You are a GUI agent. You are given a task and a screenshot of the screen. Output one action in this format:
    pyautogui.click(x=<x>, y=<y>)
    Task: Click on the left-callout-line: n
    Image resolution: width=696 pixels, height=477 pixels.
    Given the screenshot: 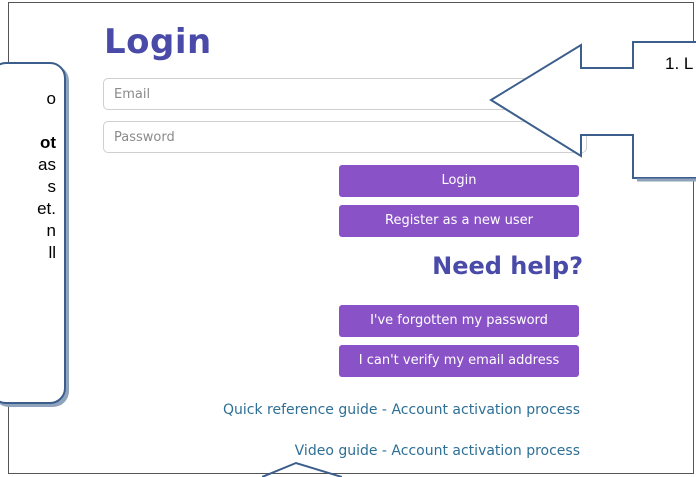 What is the action you would take?
    pyautogui.click(x=51, y=230)
    